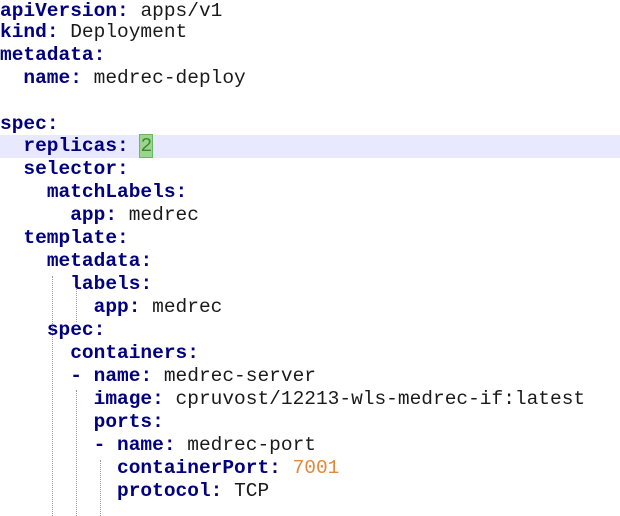 The width and height of the screenshot is (620, 516). I want to click on yaml-key: apiVersion, so click(59, 11).